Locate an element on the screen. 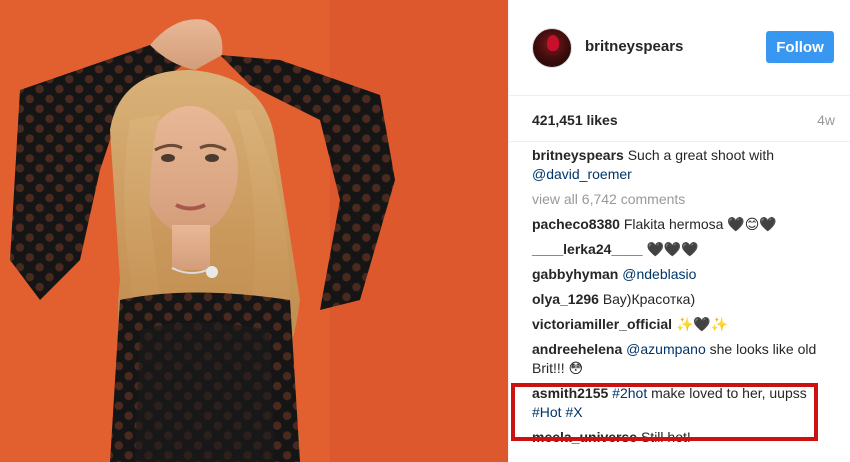 The height and width of the screenshot is (462, 850). comment-username: pacheco8380 is located at coordinates (576, 224).